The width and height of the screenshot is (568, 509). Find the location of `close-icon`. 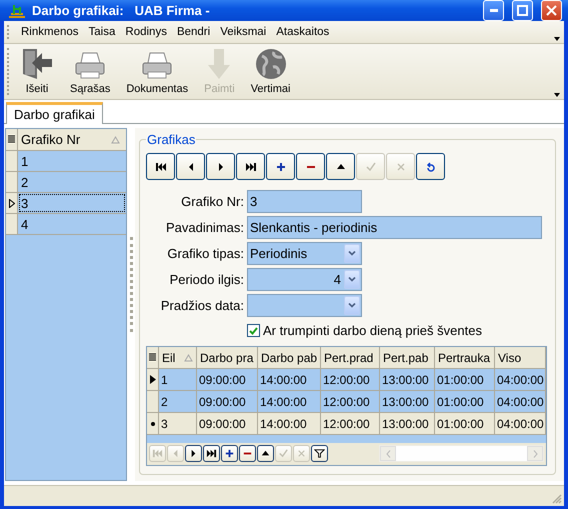

close-icon is located at coordinates (551, 10).